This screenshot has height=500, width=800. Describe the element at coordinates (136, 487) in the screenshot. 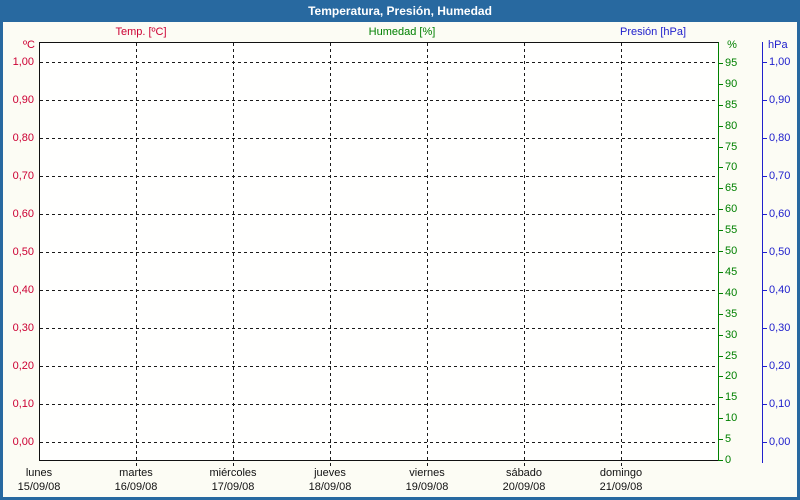

I see `day-date: 16/09/08` at that location.